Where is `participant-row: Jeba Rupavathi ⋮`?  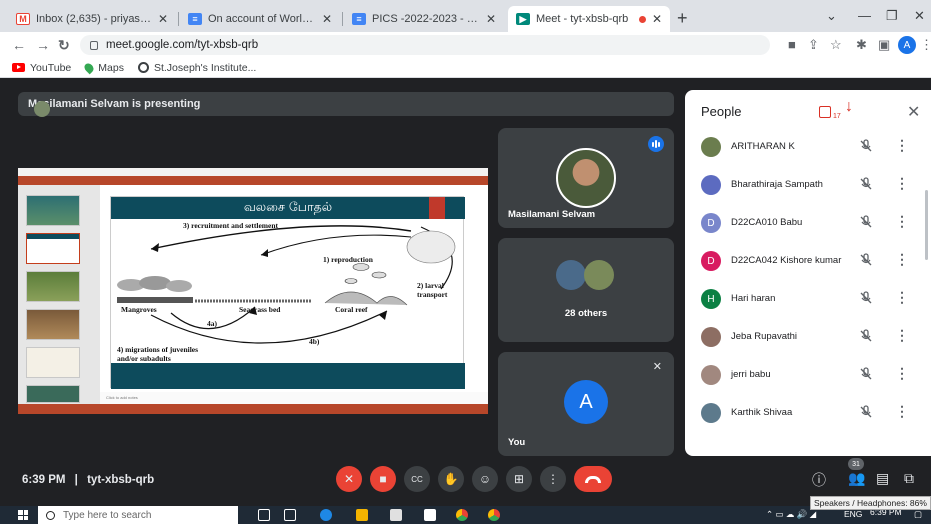 participant-row: Jeba Rupavathi ⋮ is located at coordinates (808, 337).